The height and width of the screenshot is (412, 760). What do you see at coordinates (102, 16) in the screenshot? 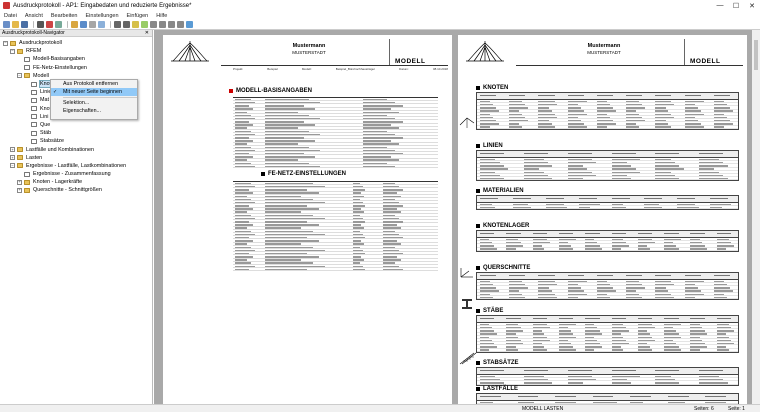
I see `menu-einstellungen: Einstellungen` at bounding box center [102, 16].